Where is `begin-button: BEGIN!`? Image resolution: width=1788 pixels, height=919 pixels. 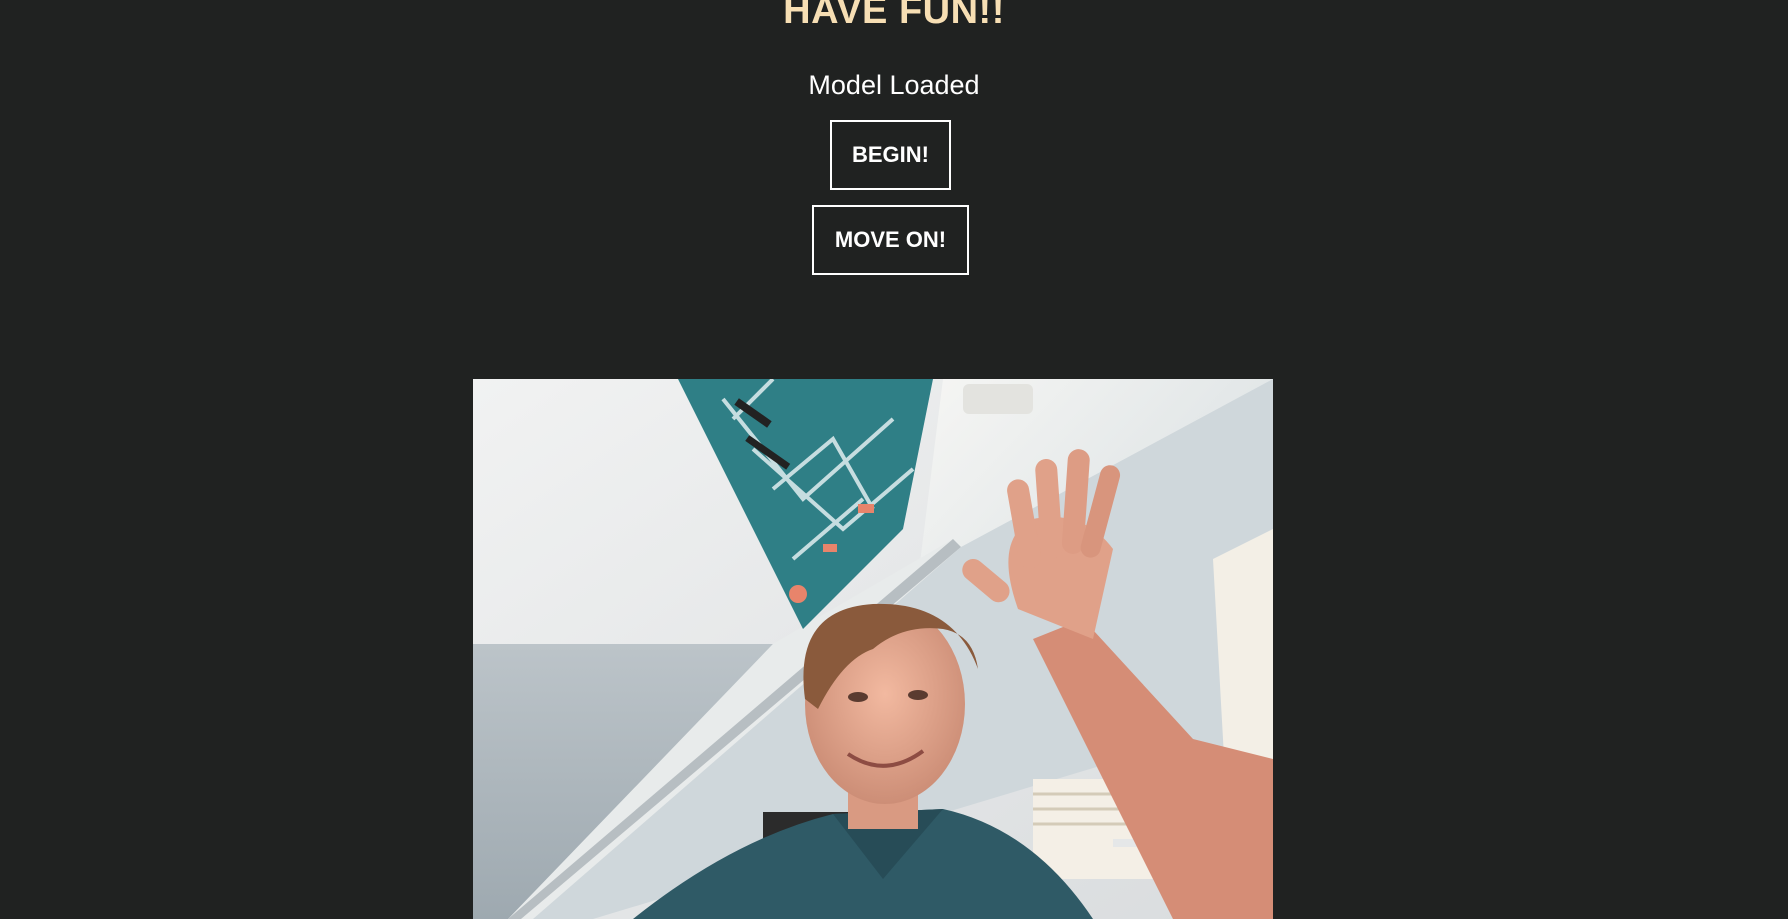 begin-button: BEGIN! is located at coordinates (890, 155).